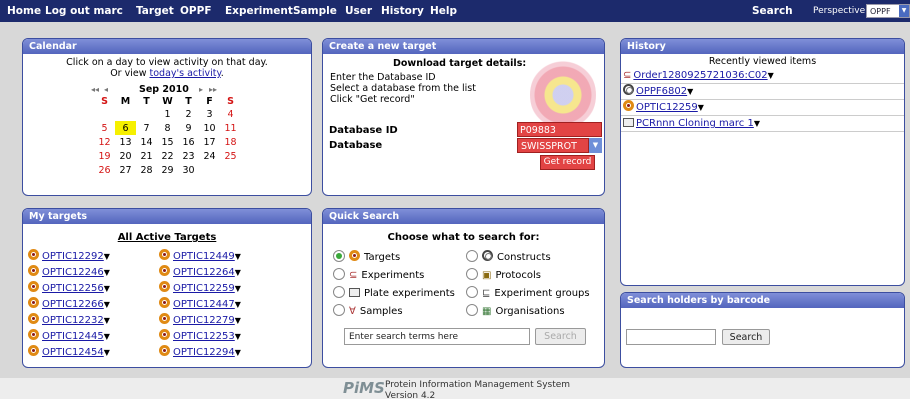  I want to click on target-list-item: OPTIC12259▼, so click(200, 289).